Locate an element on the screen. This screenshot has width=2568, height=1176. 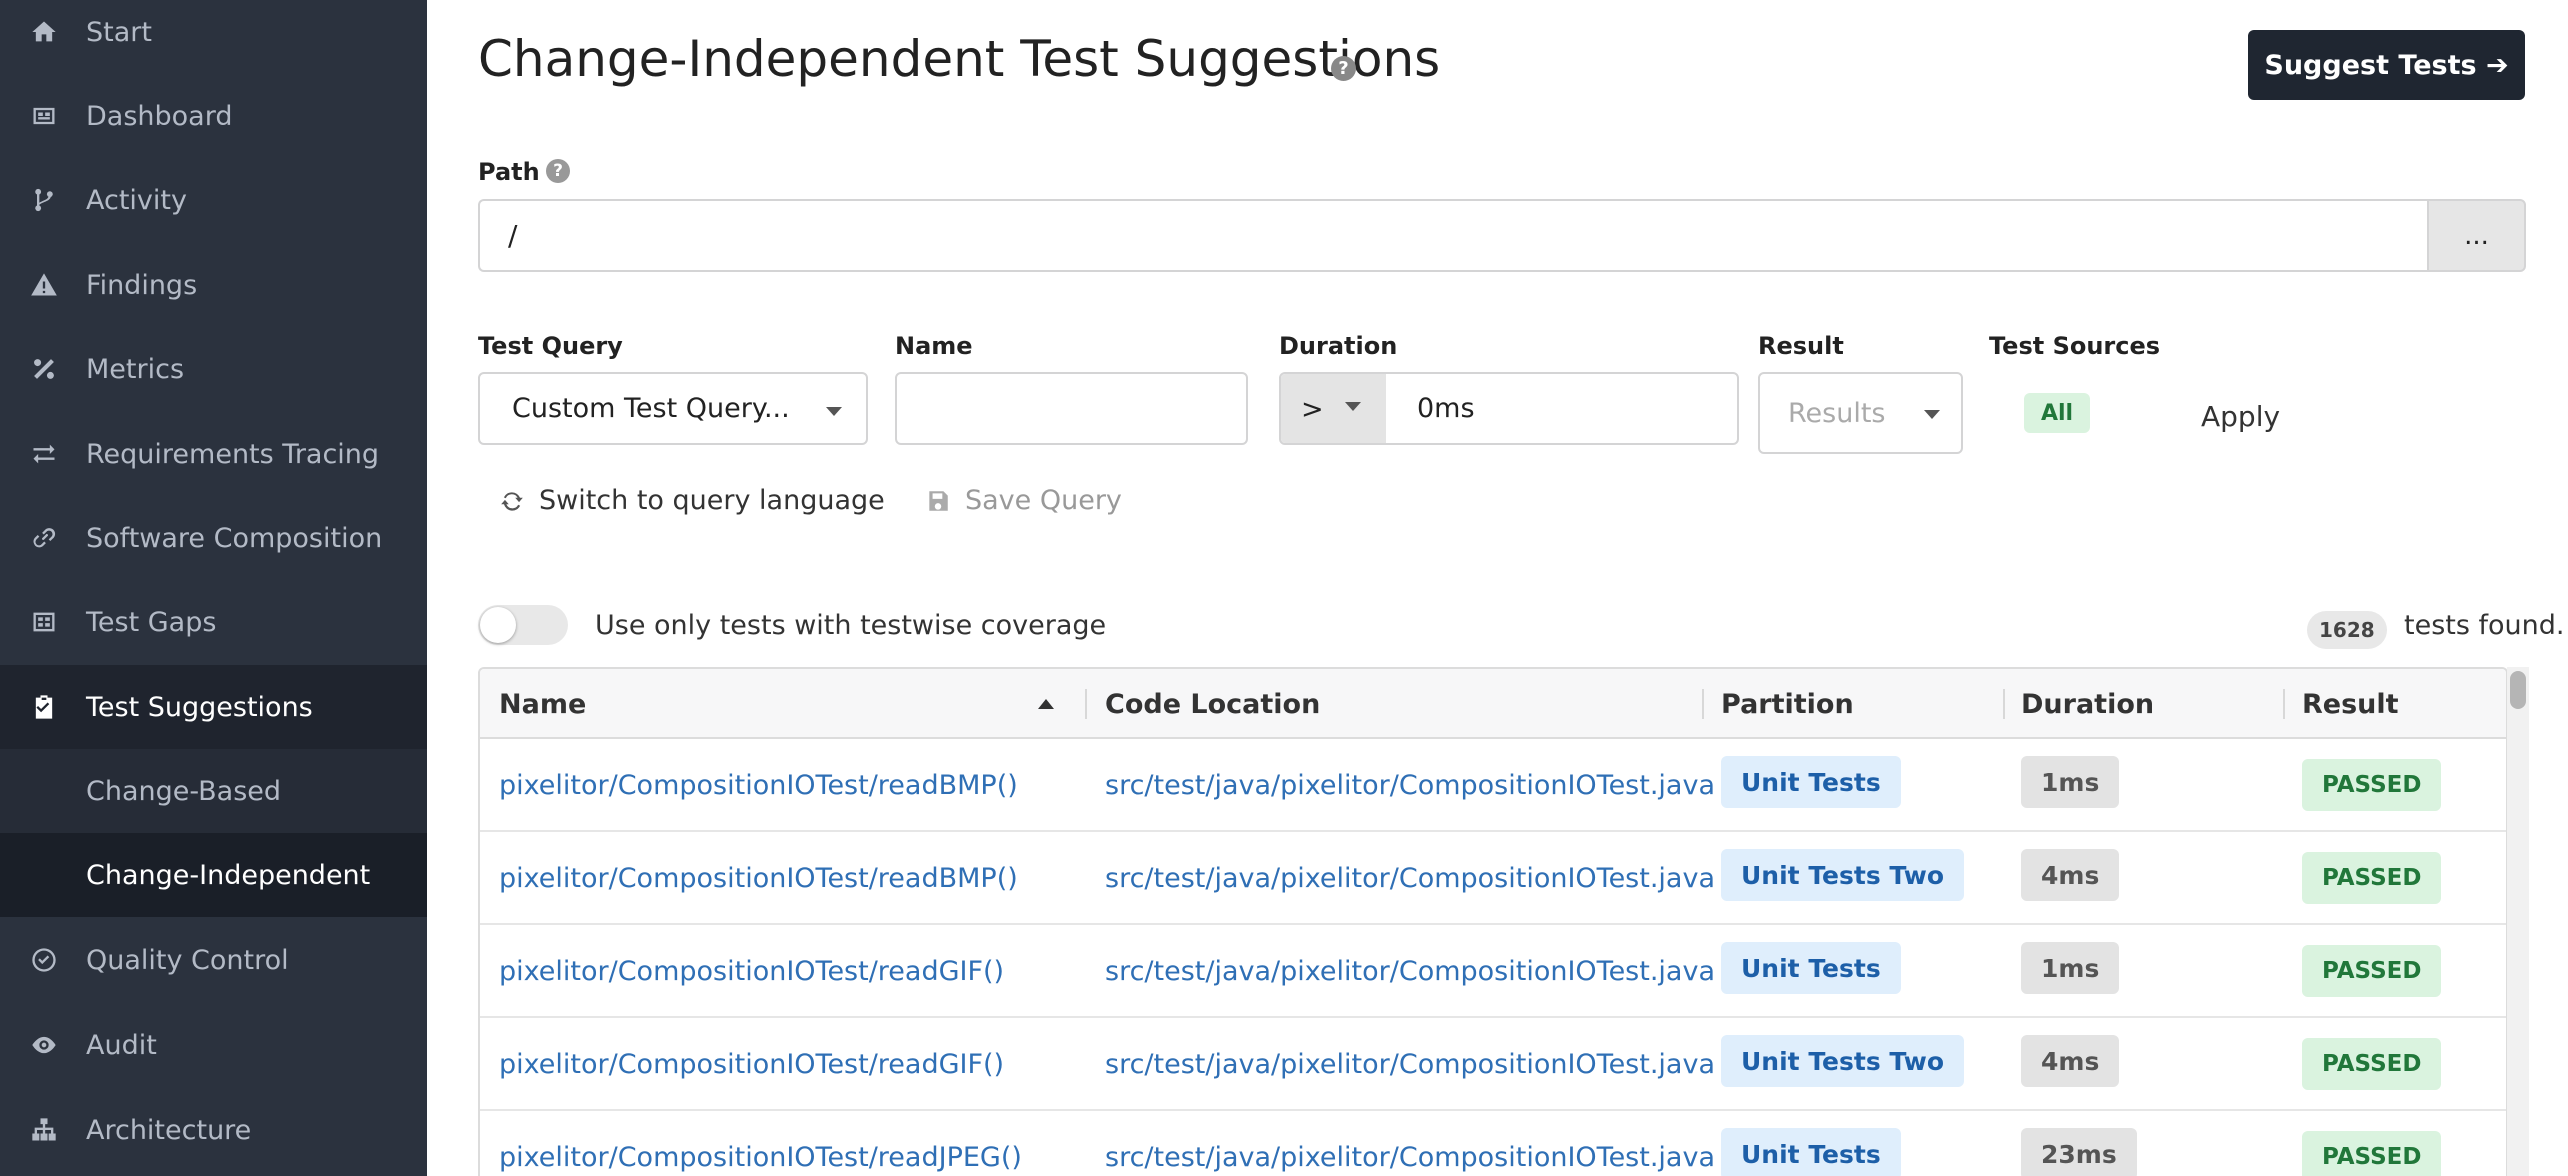
help-icon: ? is located at coordinates (1343, 68).